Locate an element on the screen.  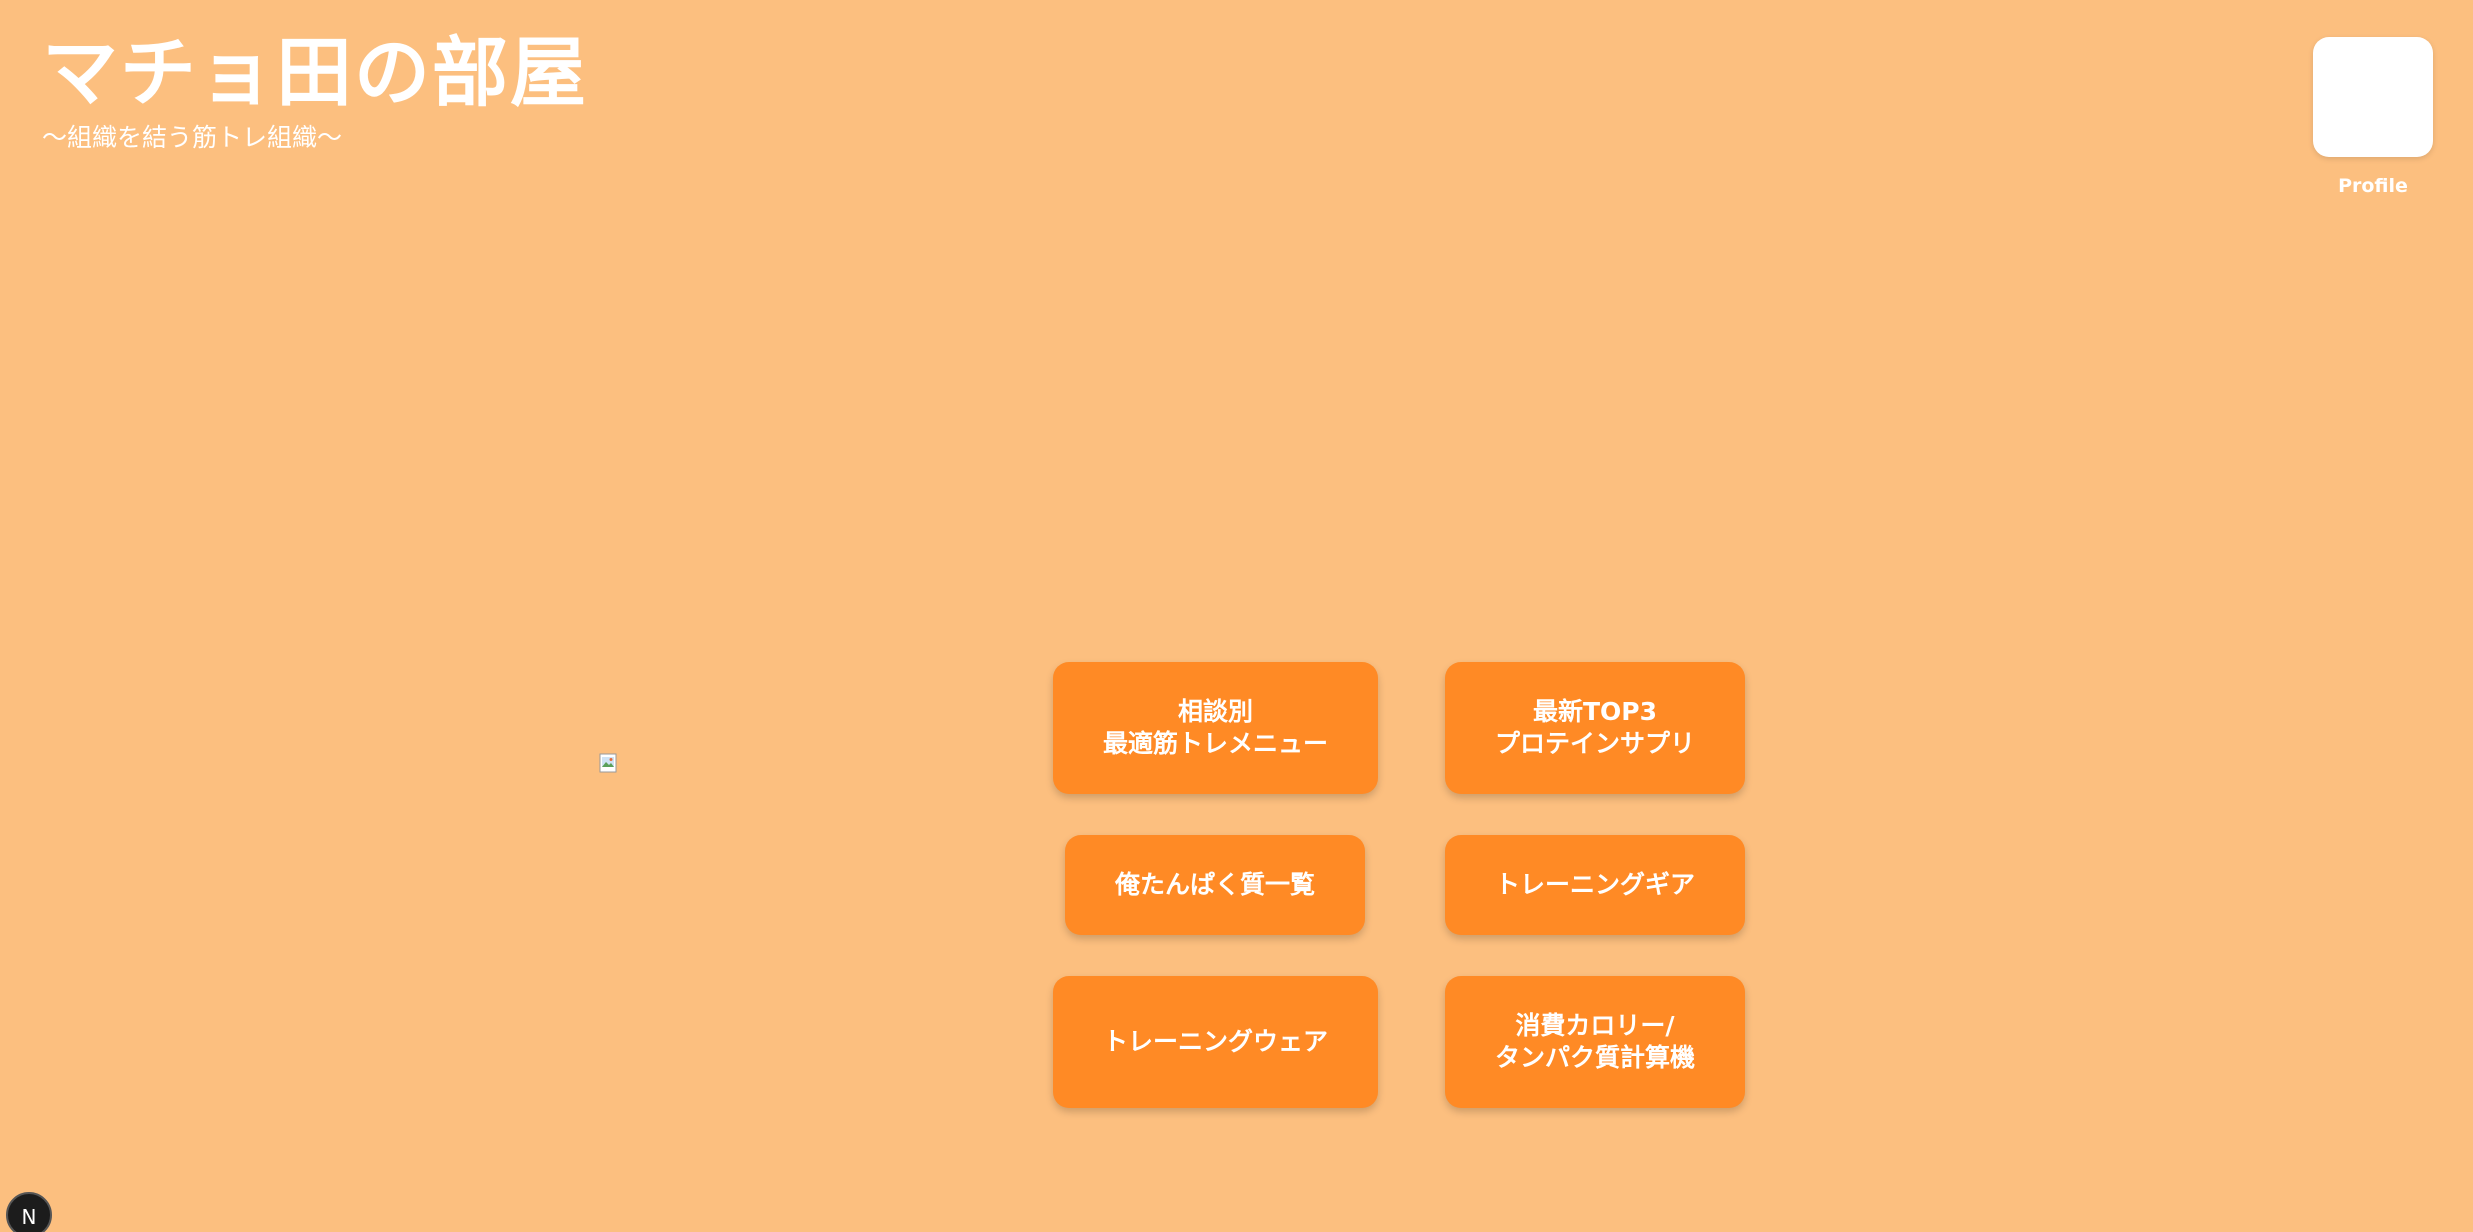
training-gear-button: トレーニングギア is located at coordinates (1595, 885).